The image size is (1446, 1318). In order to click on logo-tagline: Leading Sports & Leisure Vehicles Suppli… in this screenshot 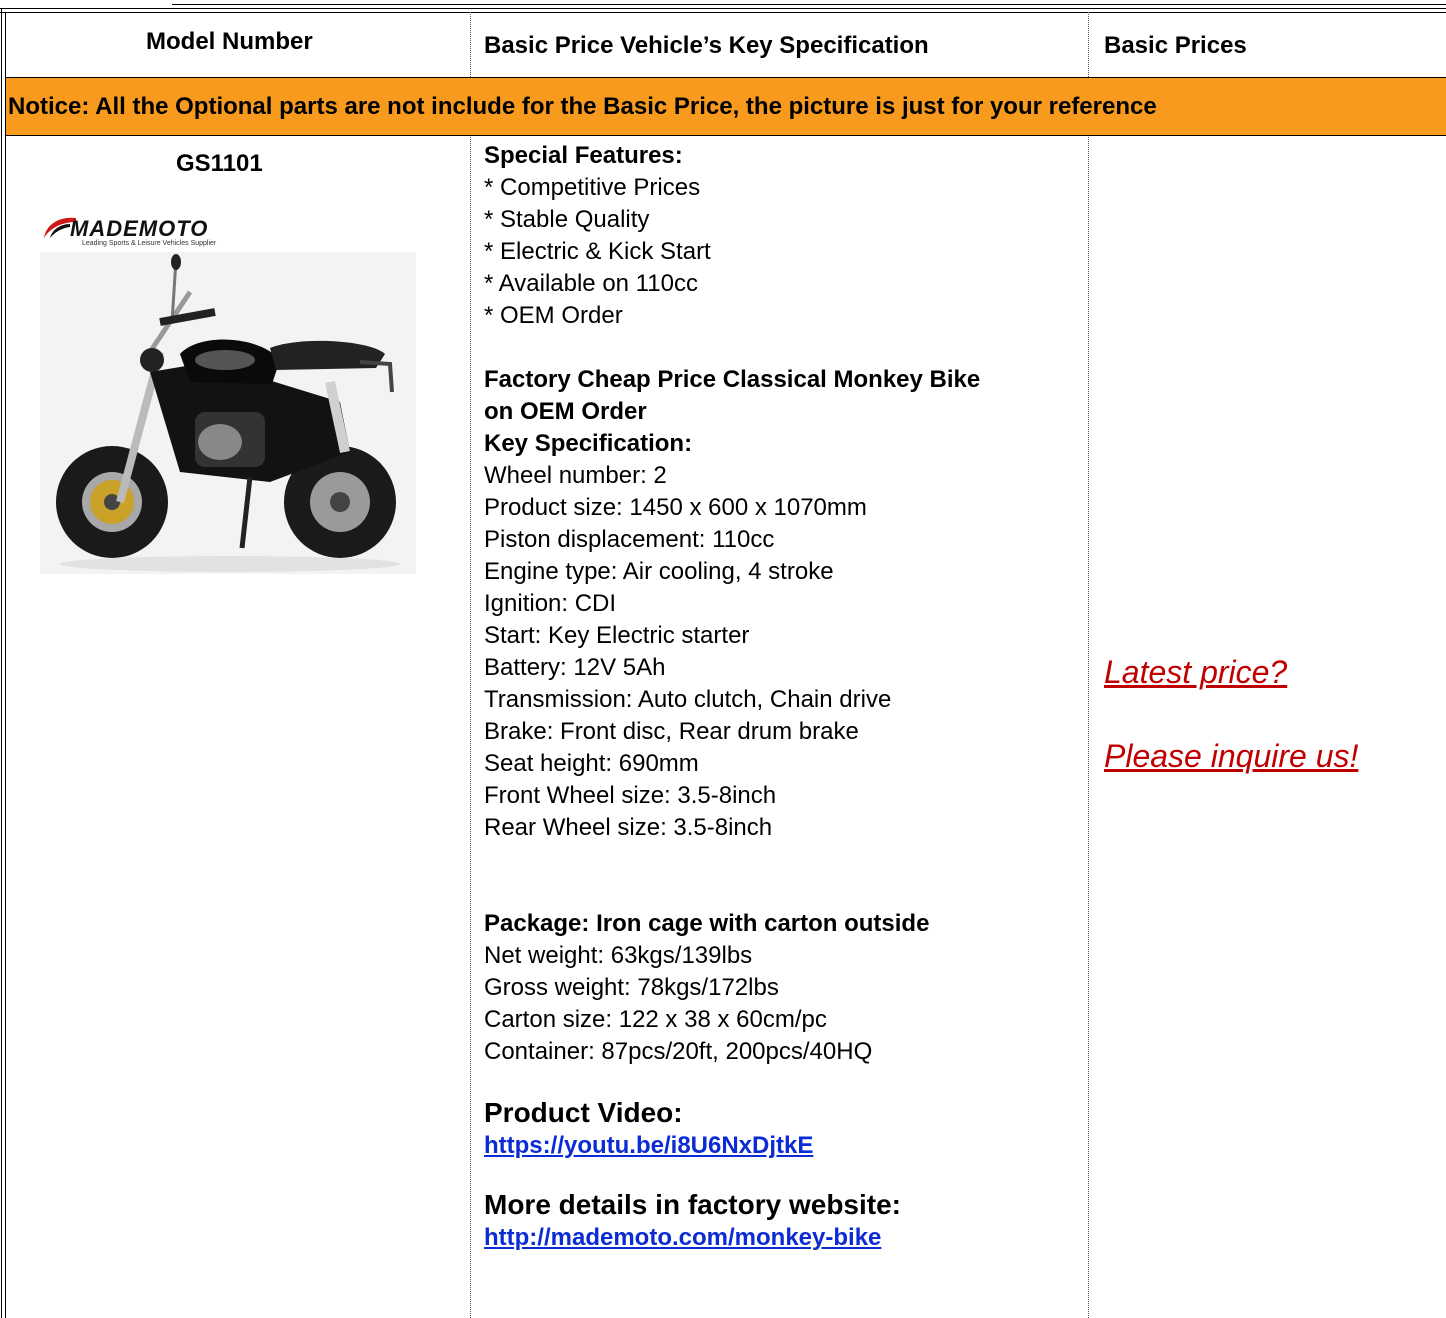, I will do `click(149, 243)`.